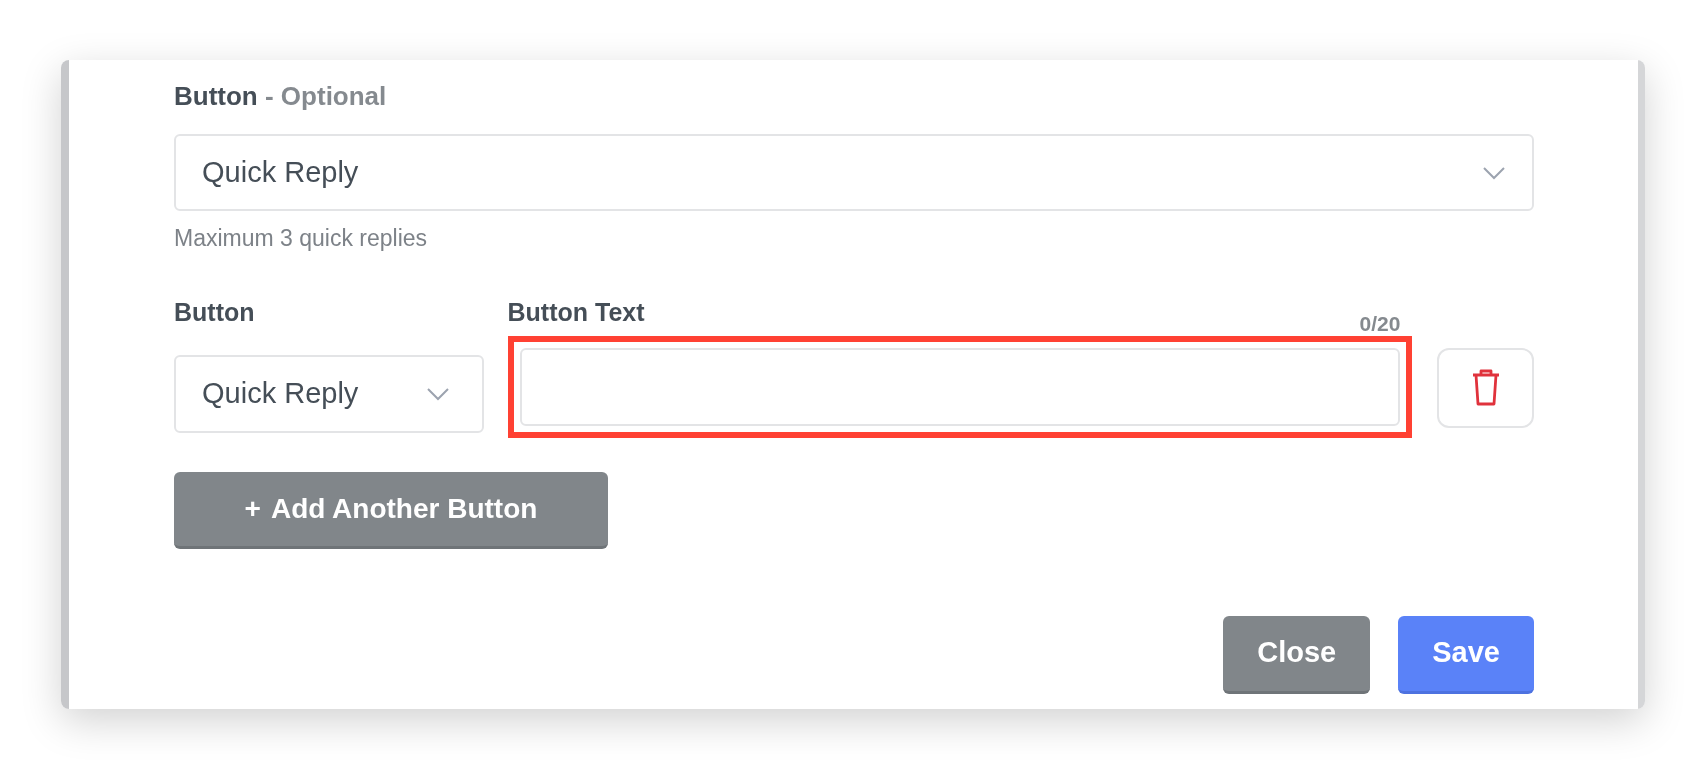 This screenshot has width=1707, height=769. I want to click on help-text: Maximum 3 quick replies, so click(301, 238).